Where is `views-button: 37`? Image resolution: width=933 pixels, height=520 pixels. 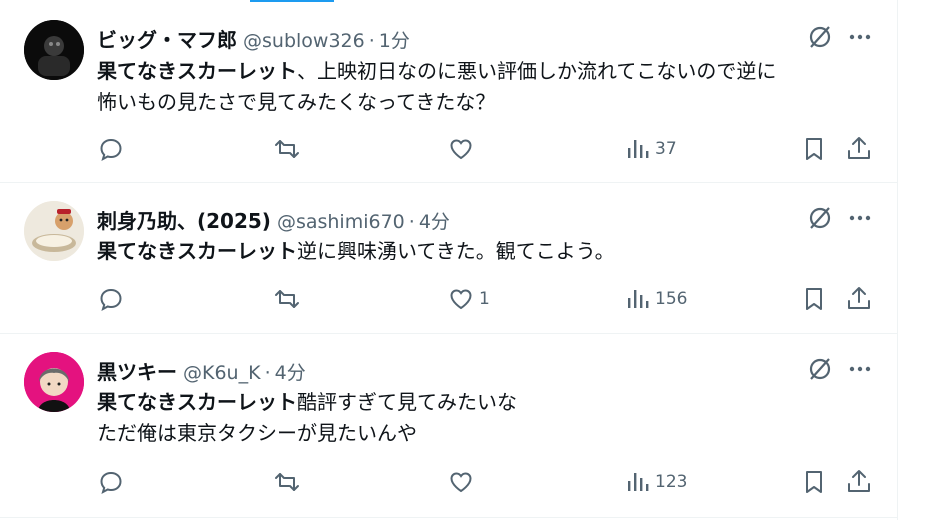 views-button: 37 is located at coordinates (651, 149).